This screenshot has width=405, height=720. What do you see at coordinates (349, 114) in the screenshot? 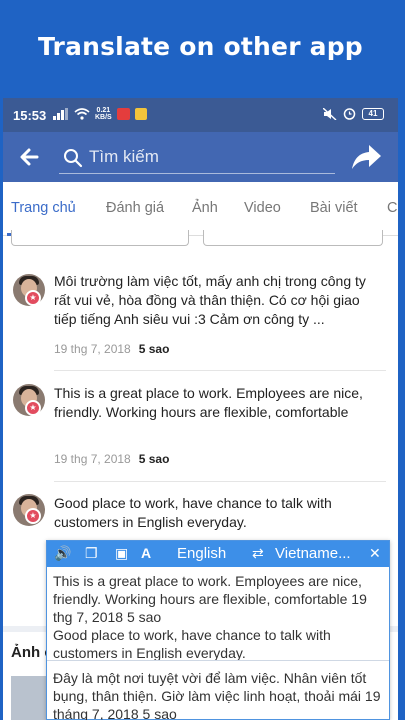
I see `alarm-icon` at bounding box center [349, 114].